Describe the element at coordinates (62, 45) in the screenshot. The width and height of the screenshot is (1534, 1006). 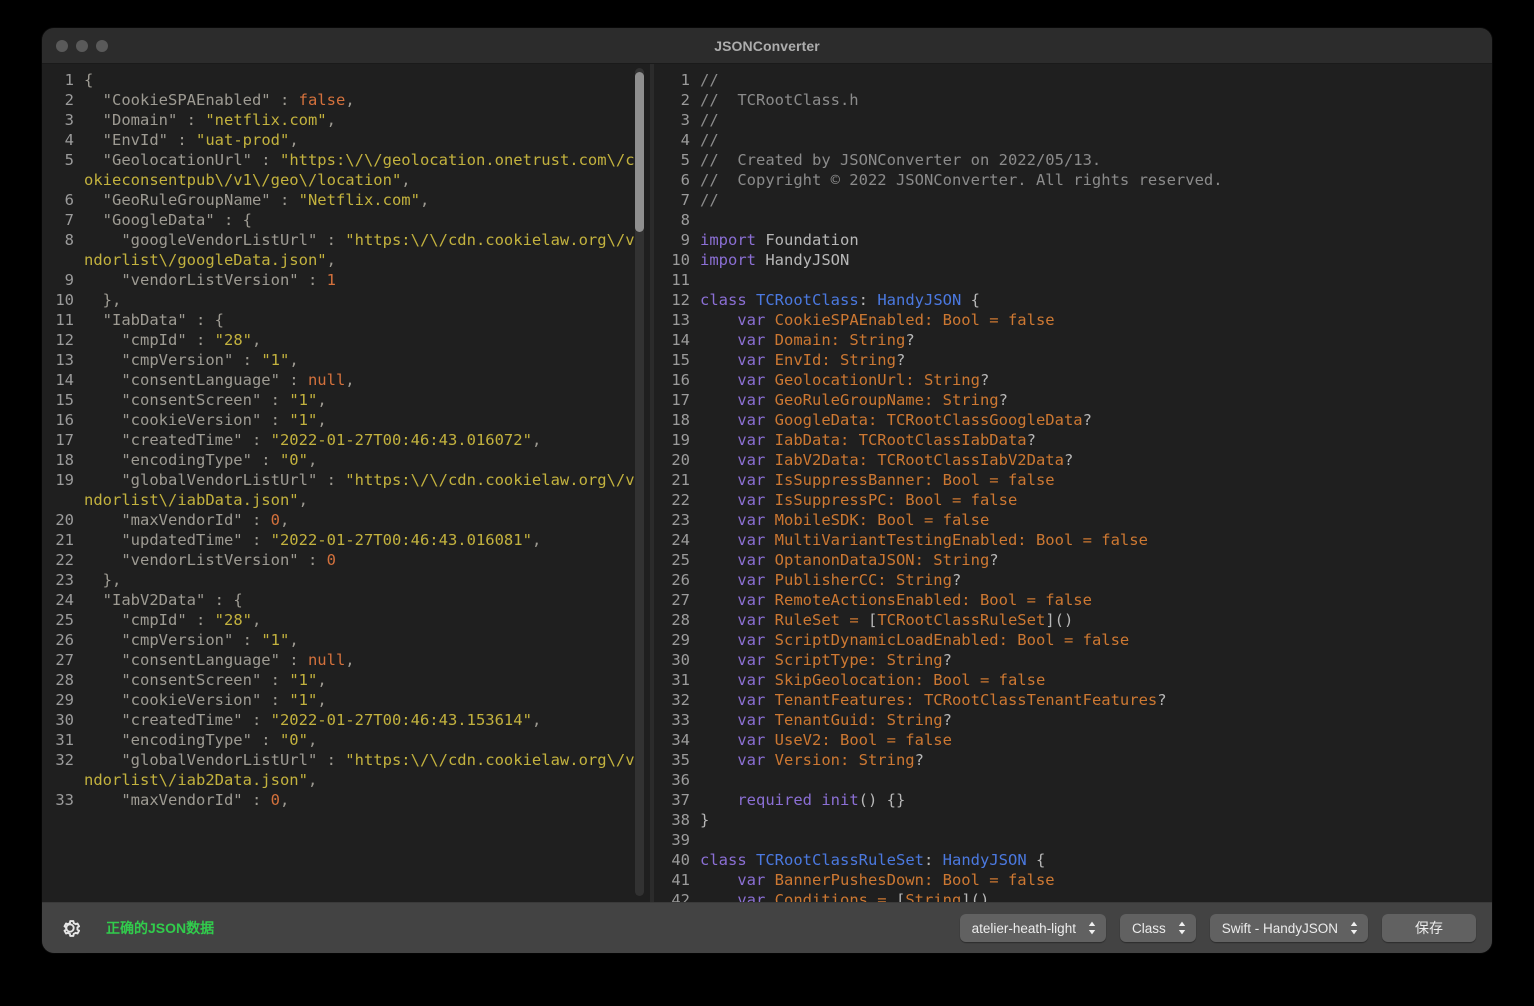
I see `close-button` at that location.